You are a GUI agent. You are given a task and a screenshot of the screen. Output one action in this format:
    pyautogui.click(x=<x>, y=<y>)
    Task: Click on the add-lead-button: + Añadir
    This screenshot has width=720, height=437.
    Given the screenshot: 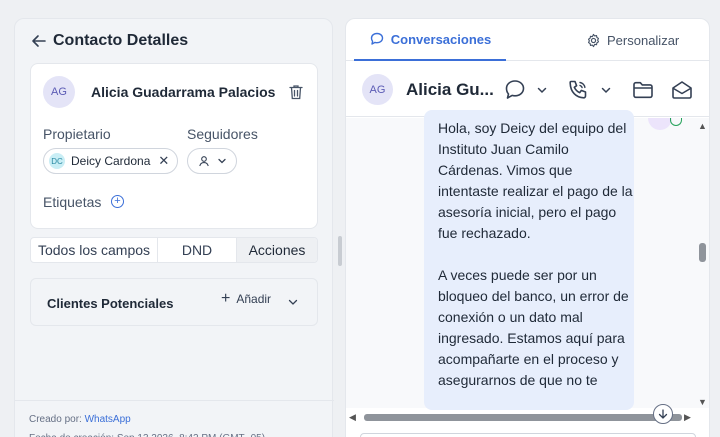 What is the action you would take?
    pyautogui.click(x=246, y=298)
    